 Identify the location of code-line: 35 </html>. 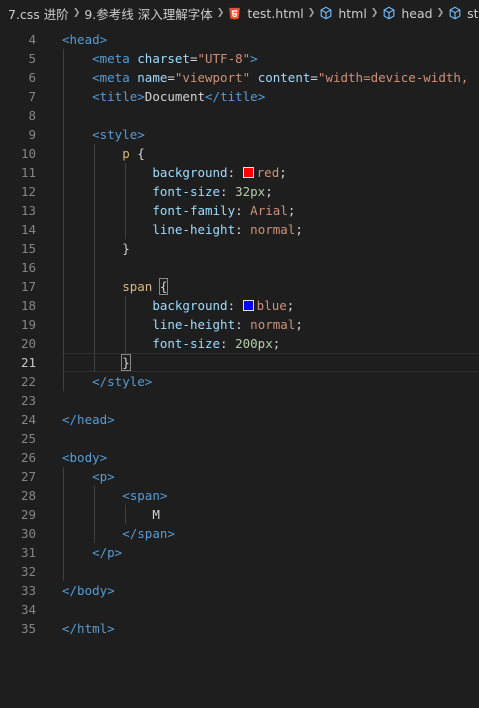
(239, 628).